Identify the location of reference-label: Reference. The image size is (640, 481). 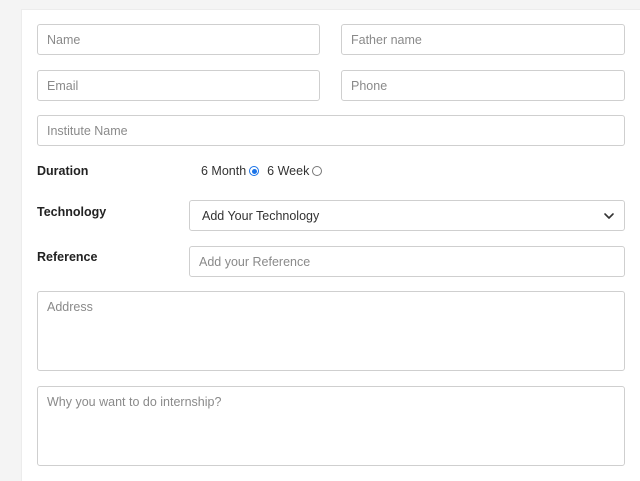
(67, 257).